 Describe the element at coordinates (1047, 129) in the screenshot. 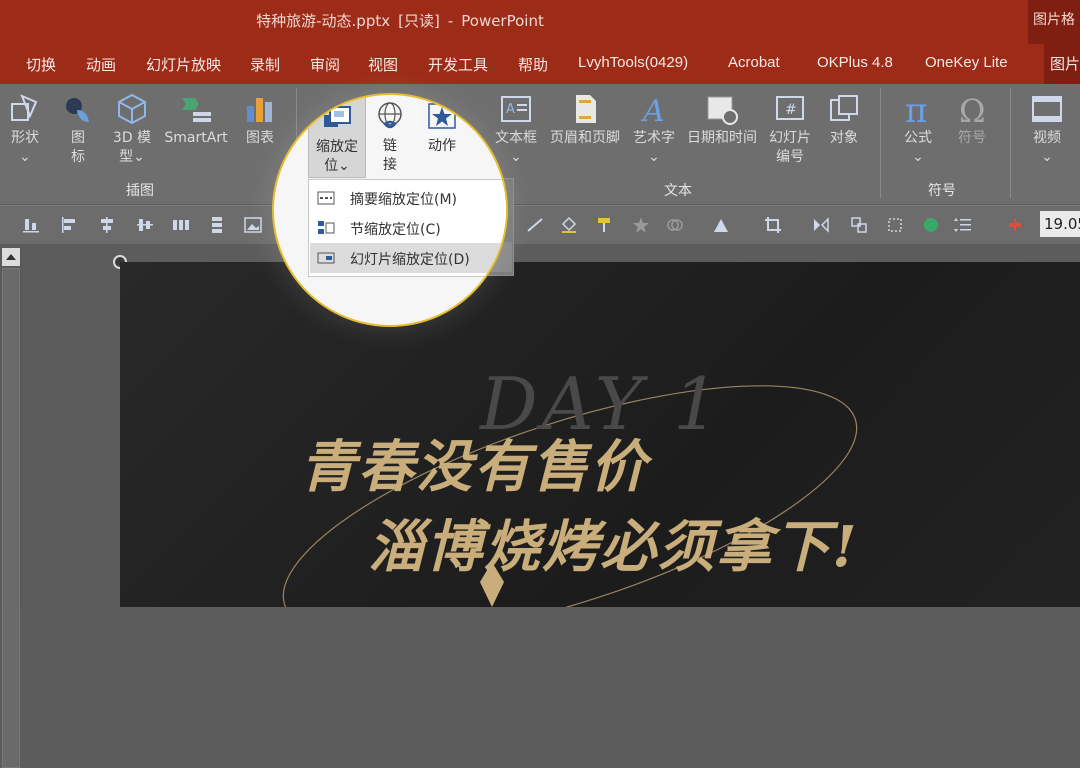

I see `video-button: 视频 ⌄` at that location.